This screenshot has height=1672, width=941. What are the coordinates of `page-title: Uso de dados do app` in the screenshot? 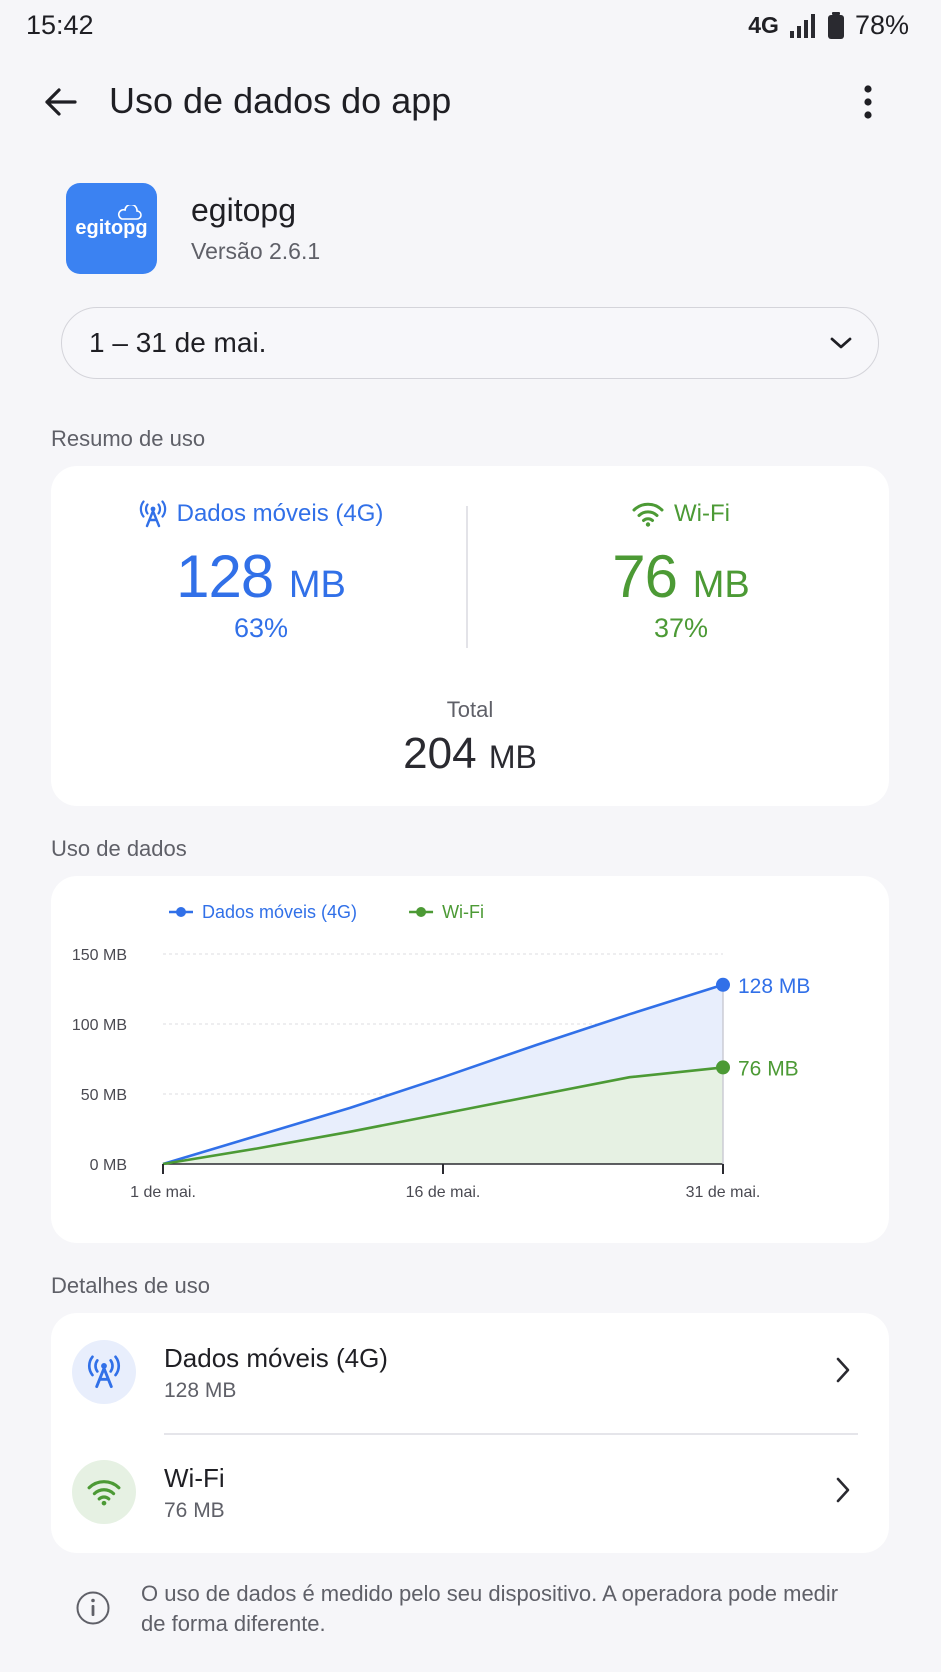 It's located at (280, 100).